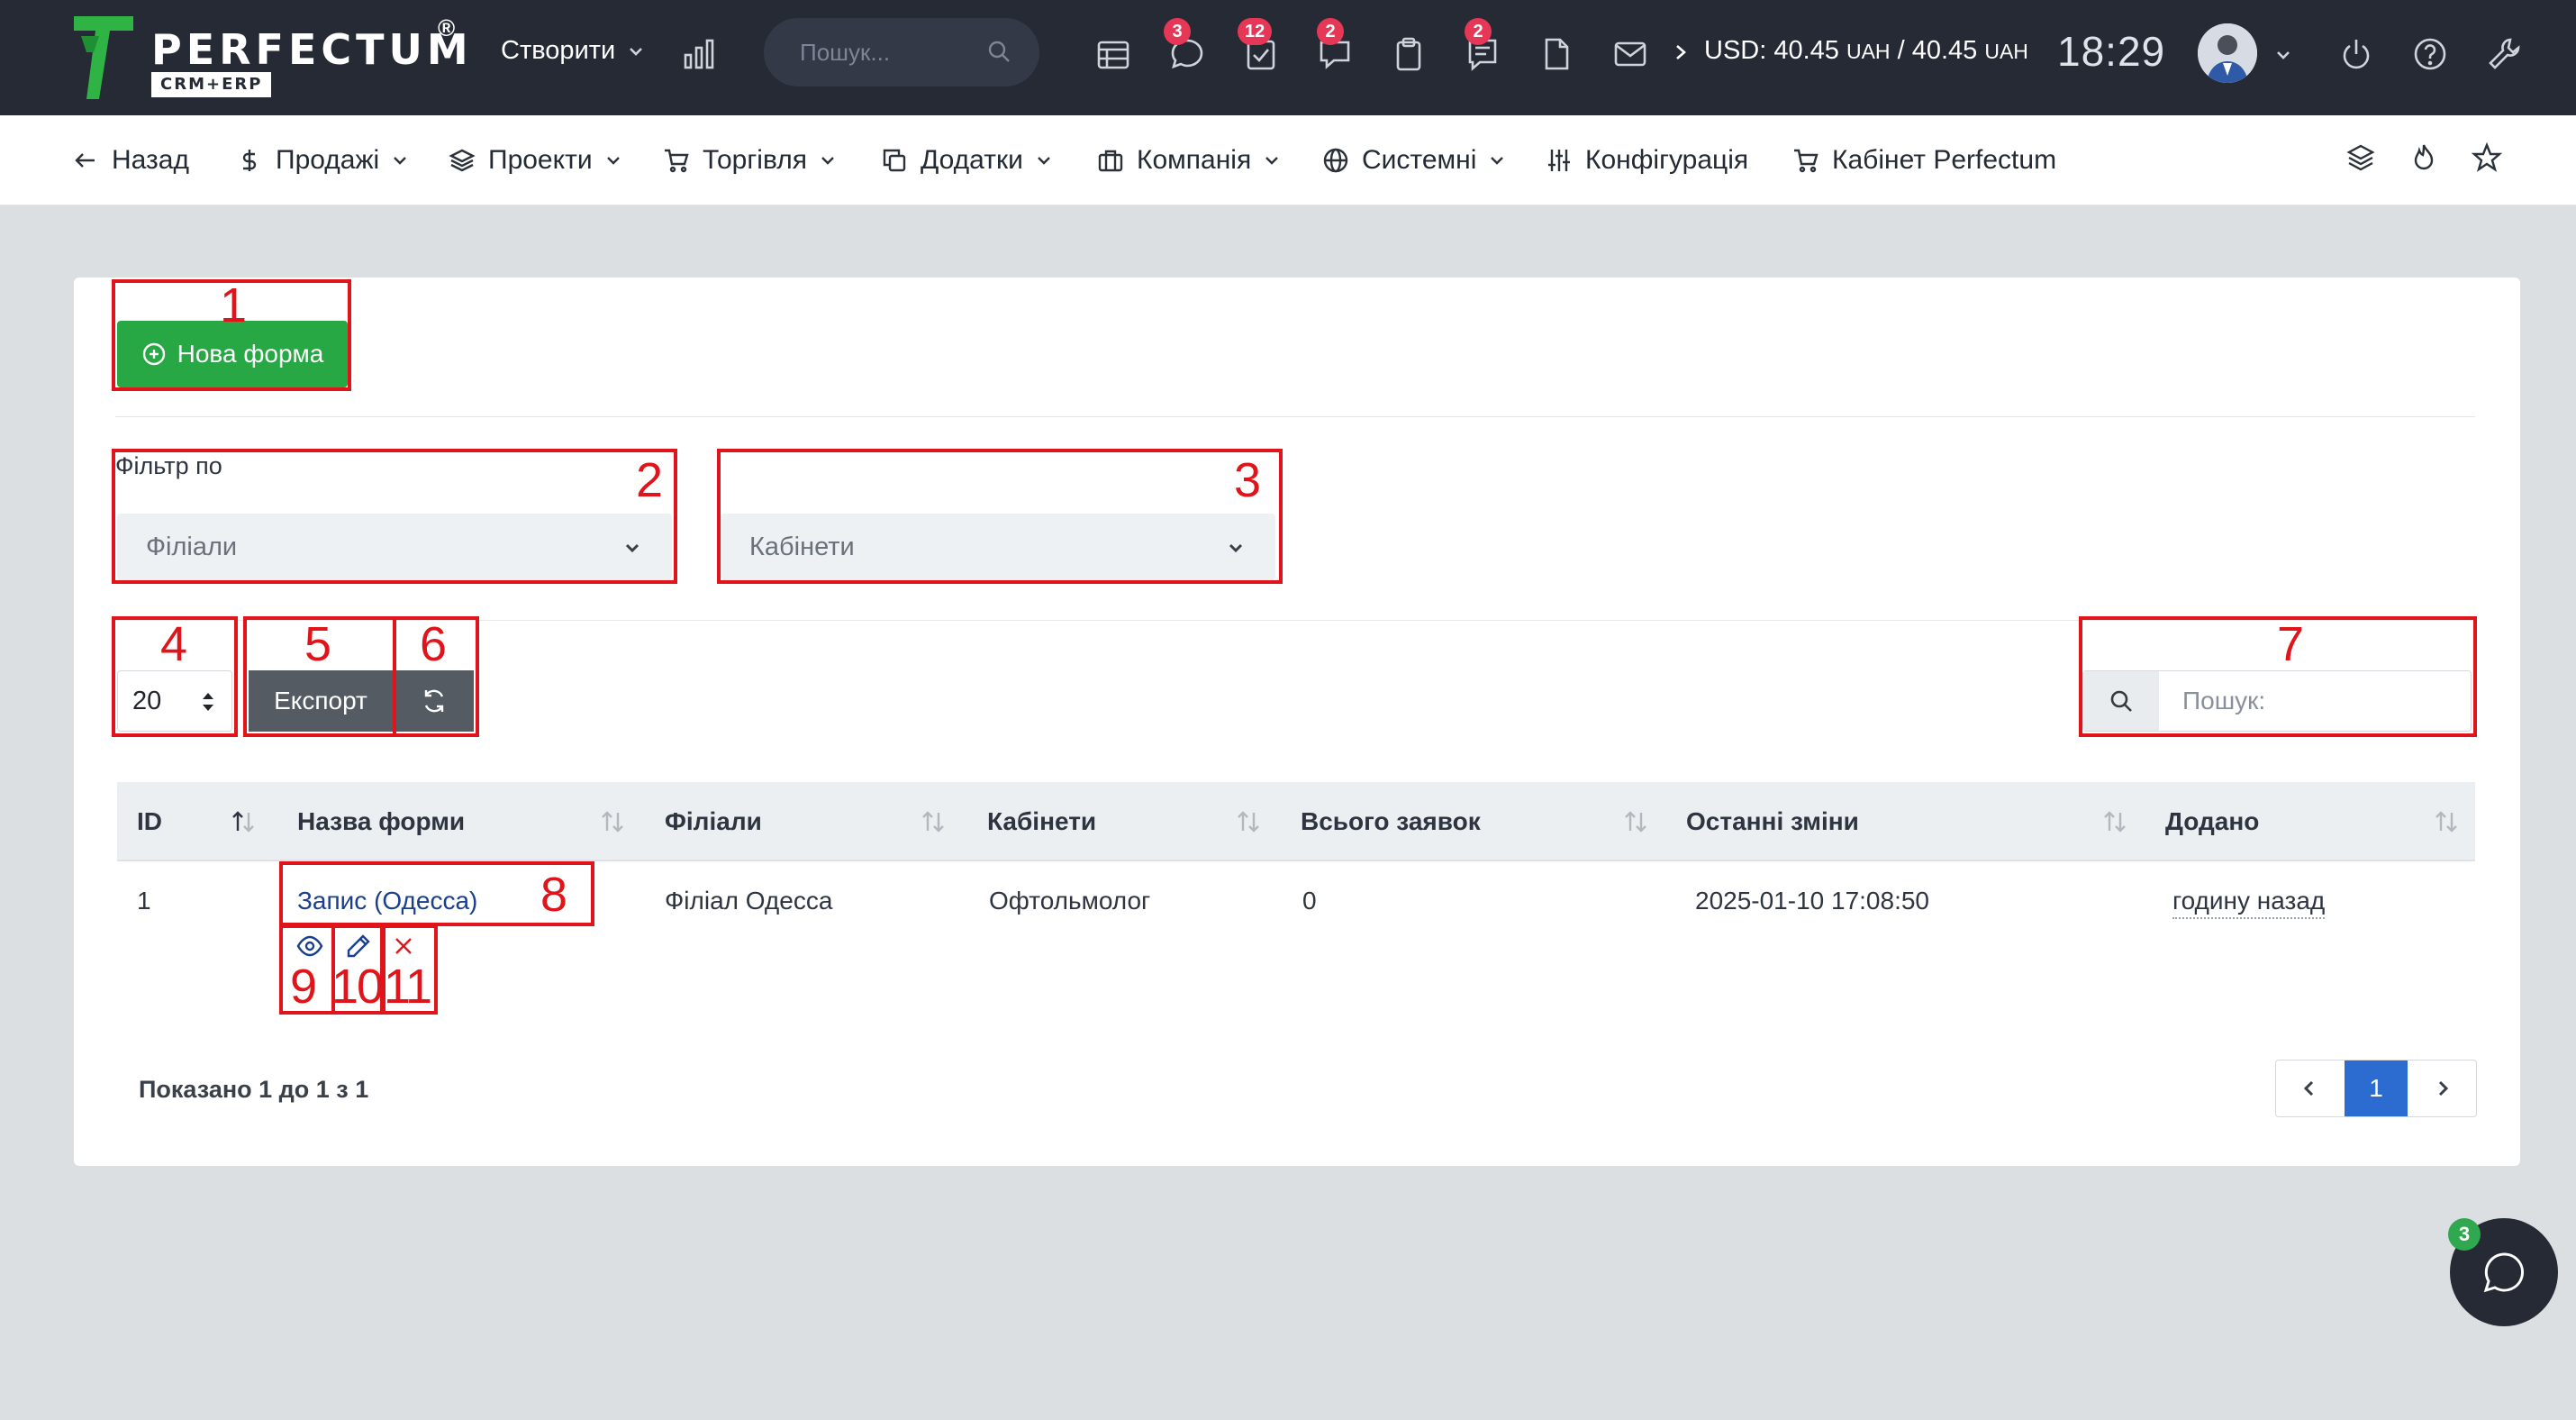 The width and height of the screenshot is (2576, 1420). I want to click on reports-chart-icon, so click(699, 54).